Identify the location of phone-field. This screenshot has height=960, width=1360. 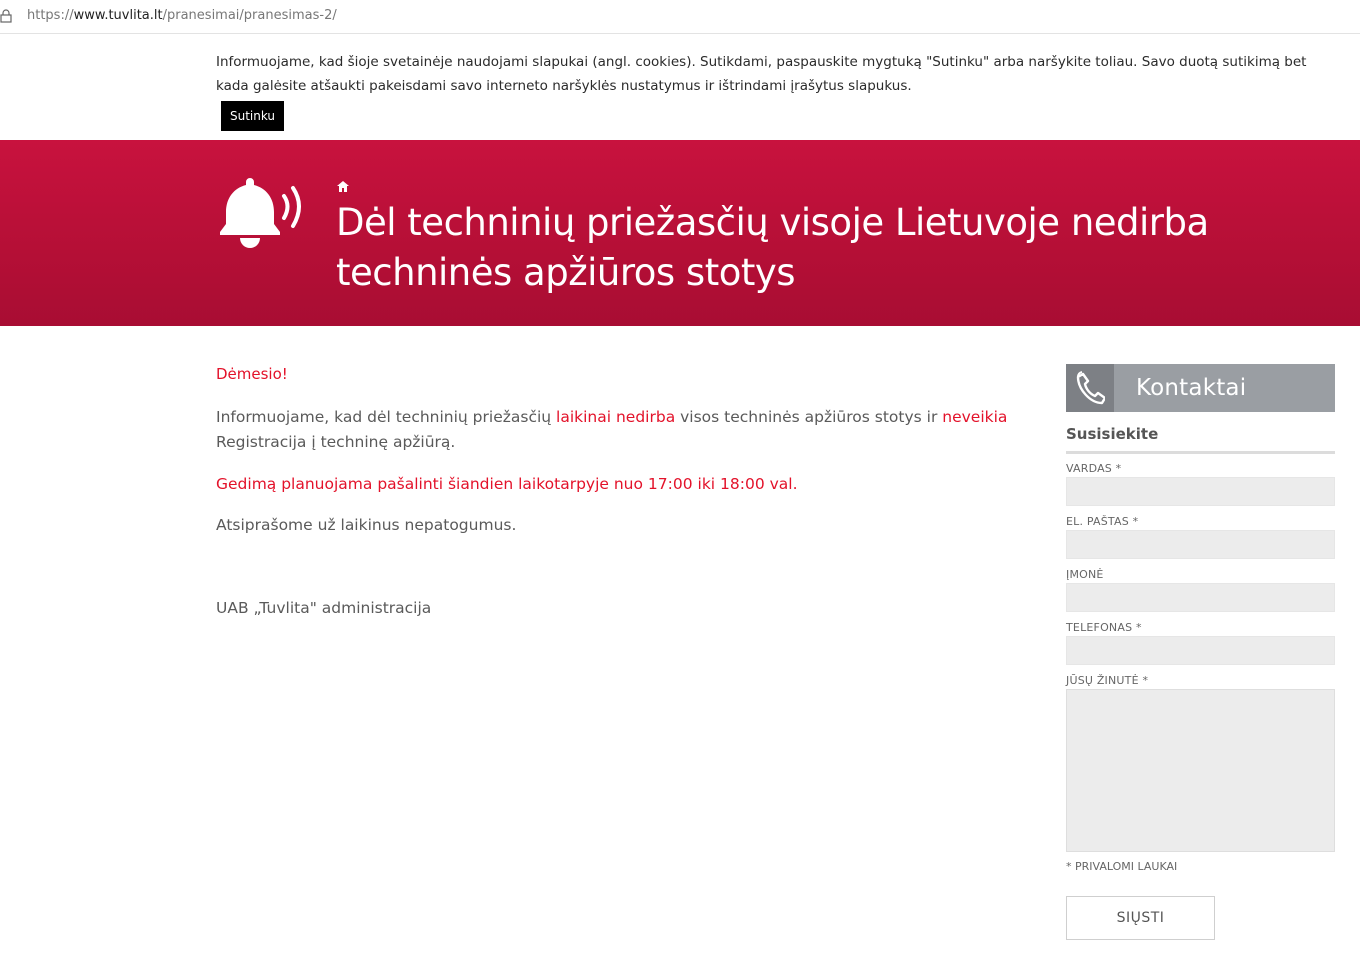
(1200, 650).